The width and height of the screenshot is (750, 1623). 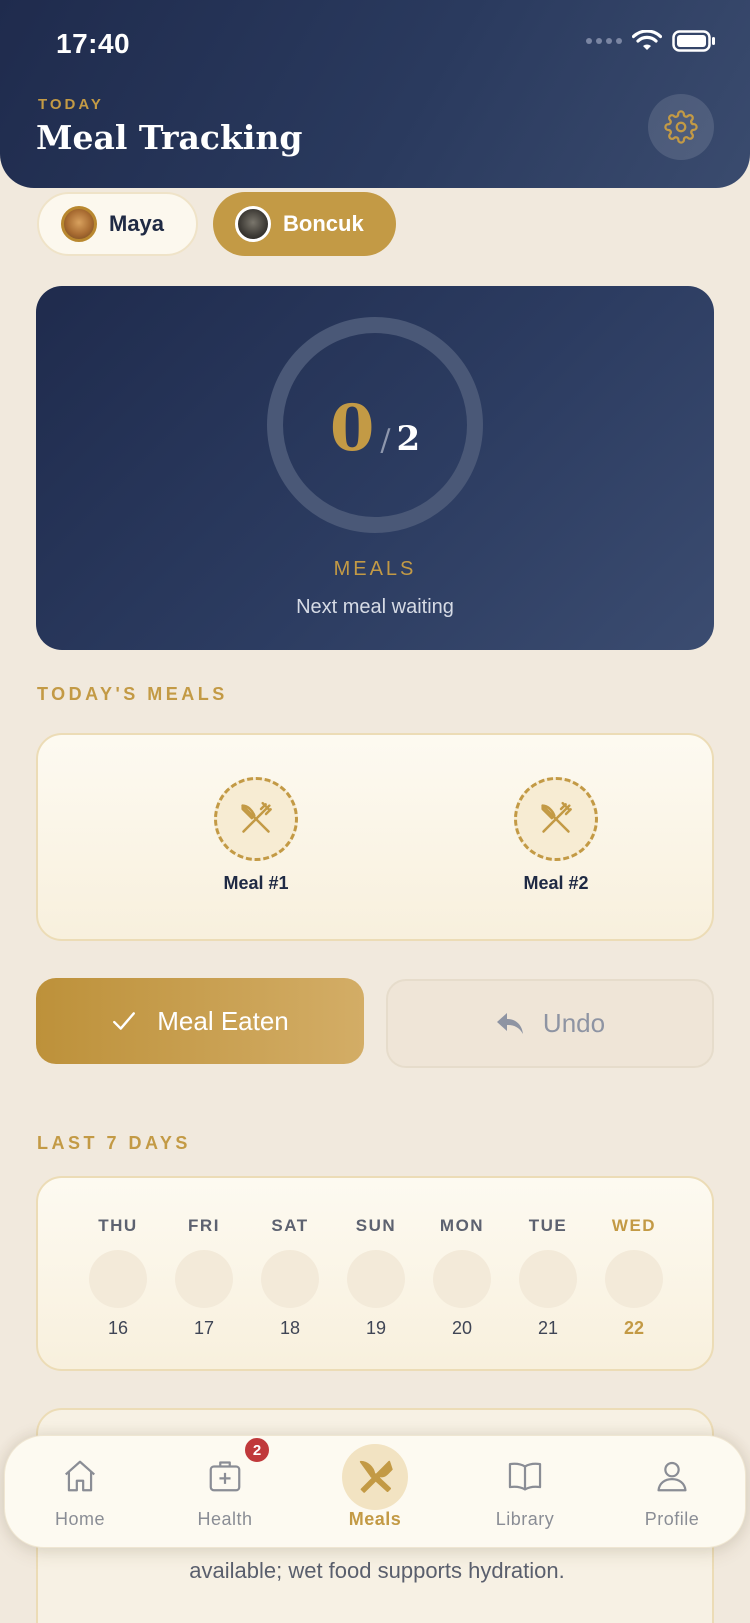 What do you see at coordinates (79, 1519) in the screenshot?
I see `tab-label: Home` at bounding box center [79, 1519].